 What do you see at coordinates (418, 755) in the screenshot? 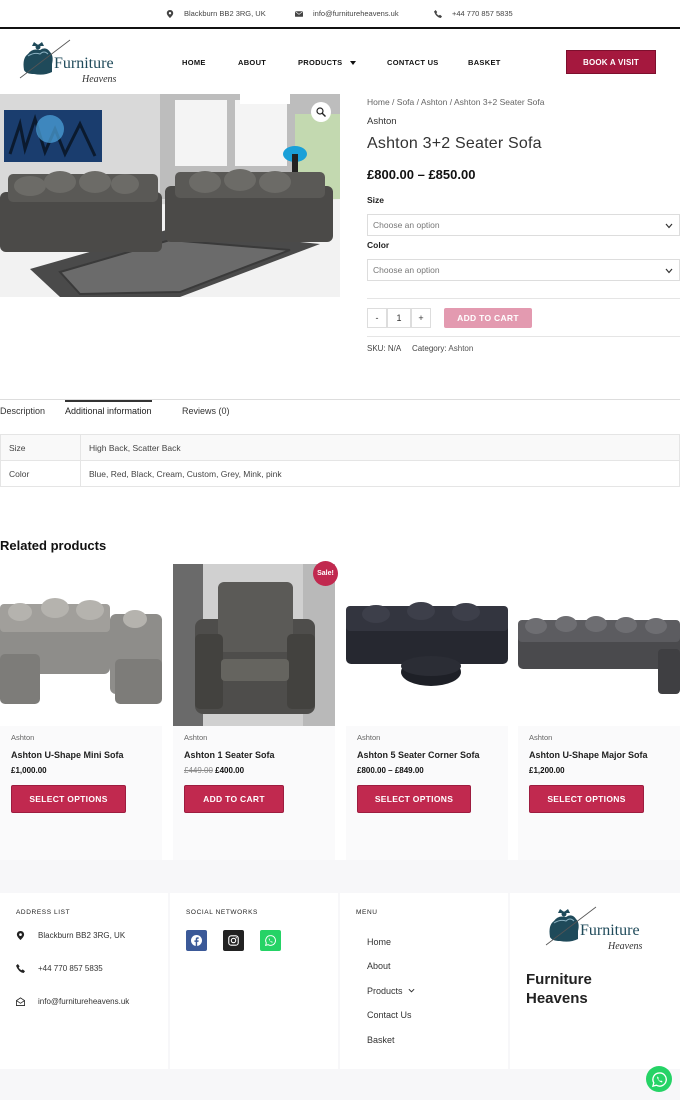
I see `card-title: Ashton 5 Seater Corner Sofa` at bounding box center [418, 755].